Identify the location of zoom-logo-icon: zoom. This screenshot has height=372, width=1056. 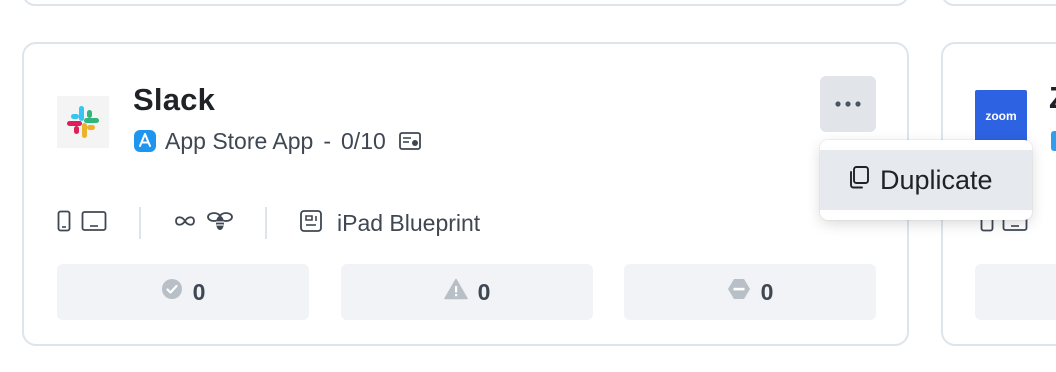
(1001, 116).